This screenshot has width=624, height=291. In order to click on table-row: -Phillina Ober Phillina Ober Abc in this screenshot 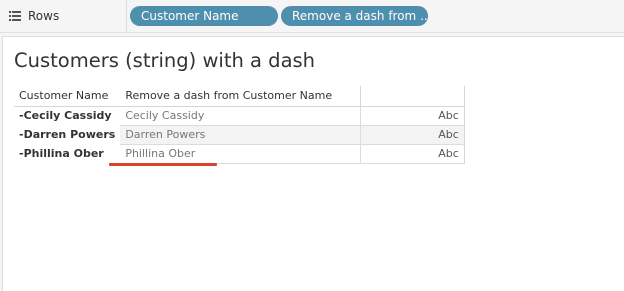, I will do `click(239, 154)`.